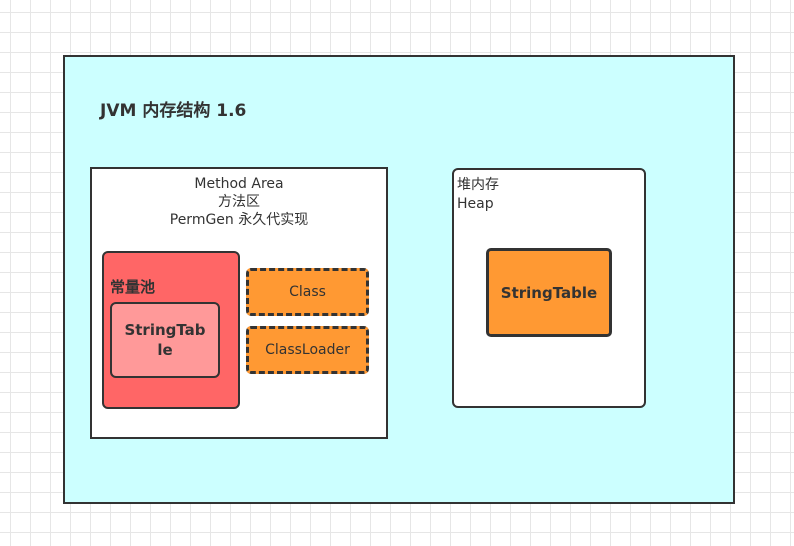  I want to click on method-area-label-en: Method Area, so click(239, 184).